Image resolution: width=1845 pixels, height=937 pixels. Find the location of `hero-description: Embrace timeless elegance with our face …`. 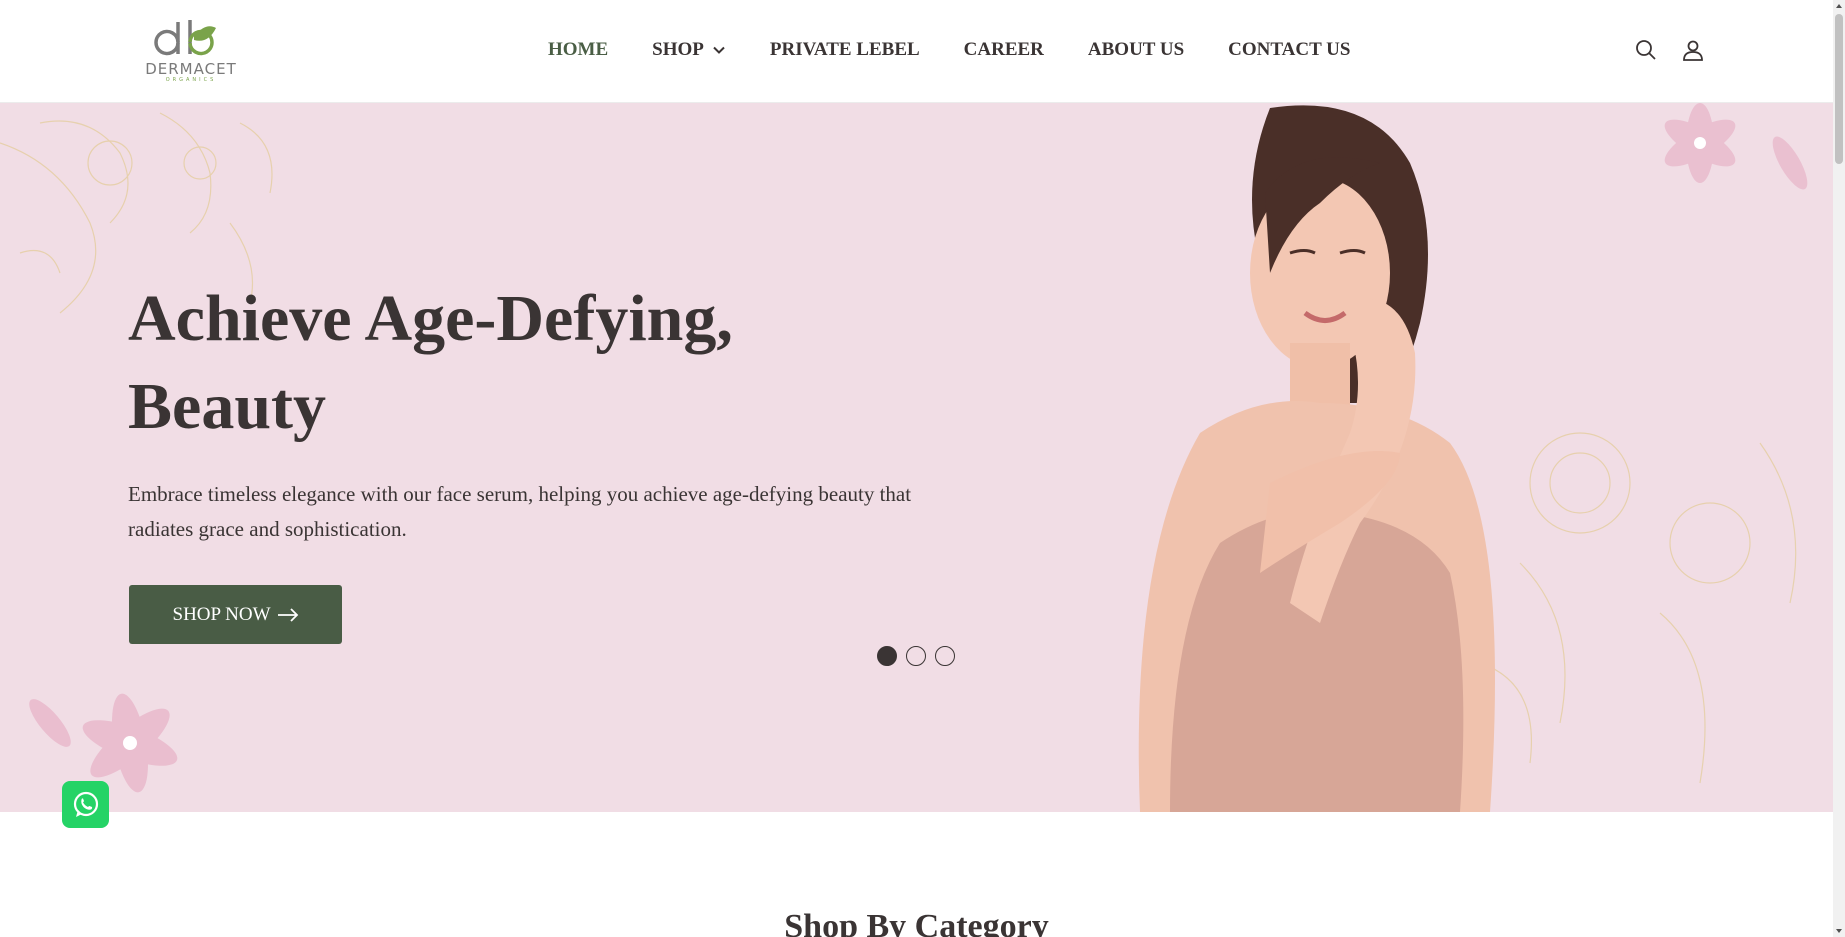

hero-description: Embrace timeless elegance with our face … is located at coordinates (520, 511).